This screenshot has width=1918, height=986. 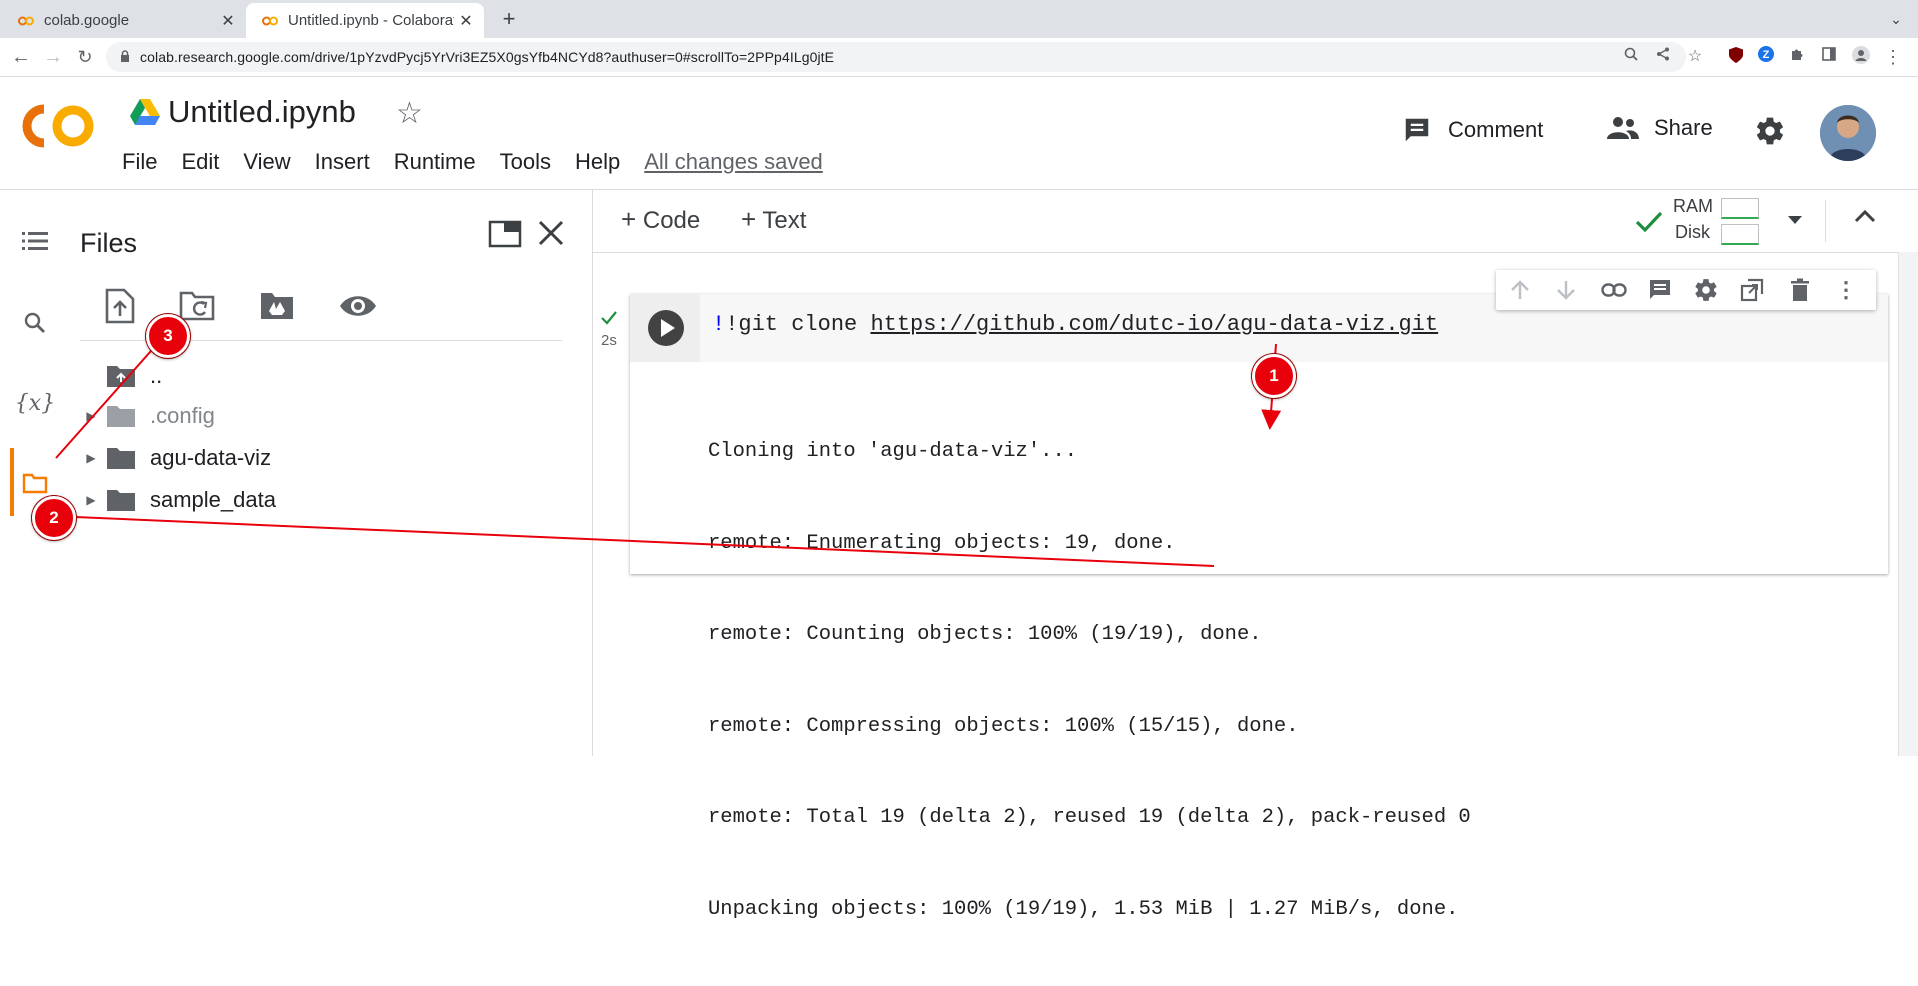 I want to click on menu-view: View, so click(x=266, y=162).